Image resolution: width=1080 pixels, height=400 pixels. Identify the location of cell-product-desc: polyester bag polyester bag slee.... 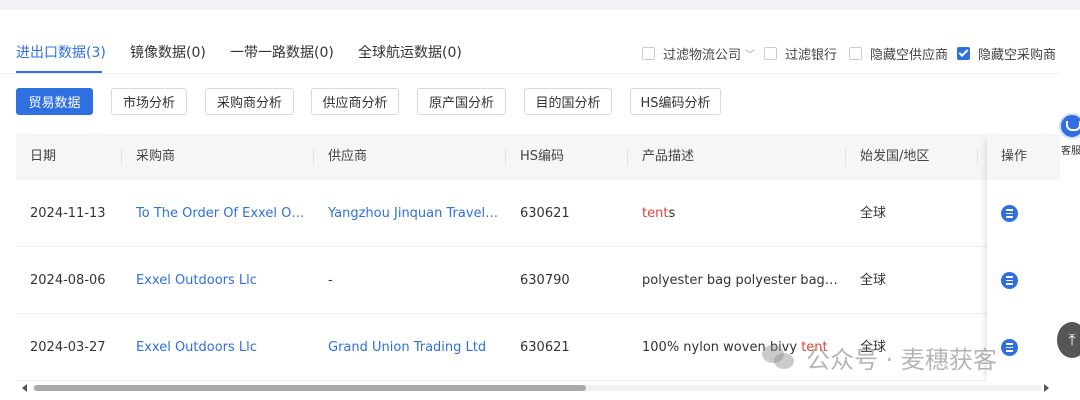
(740, 280).